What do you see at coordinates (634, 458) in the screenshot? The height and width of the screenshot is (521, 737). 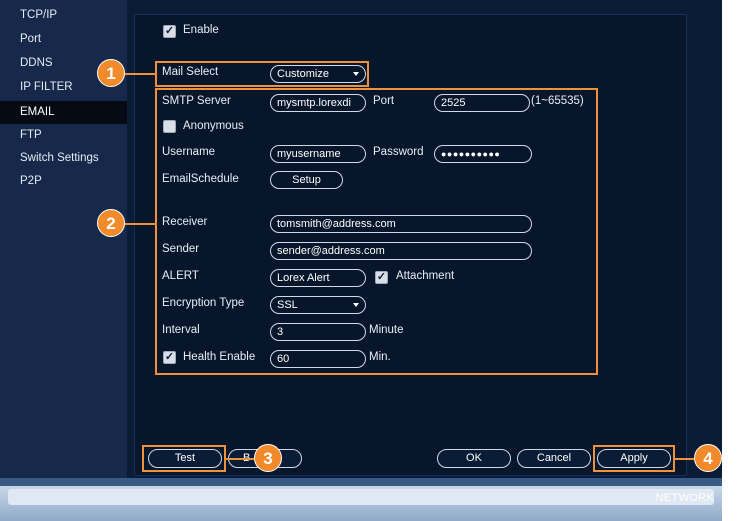 I see `apply-button-highlight` at bounding box center [634, 458].